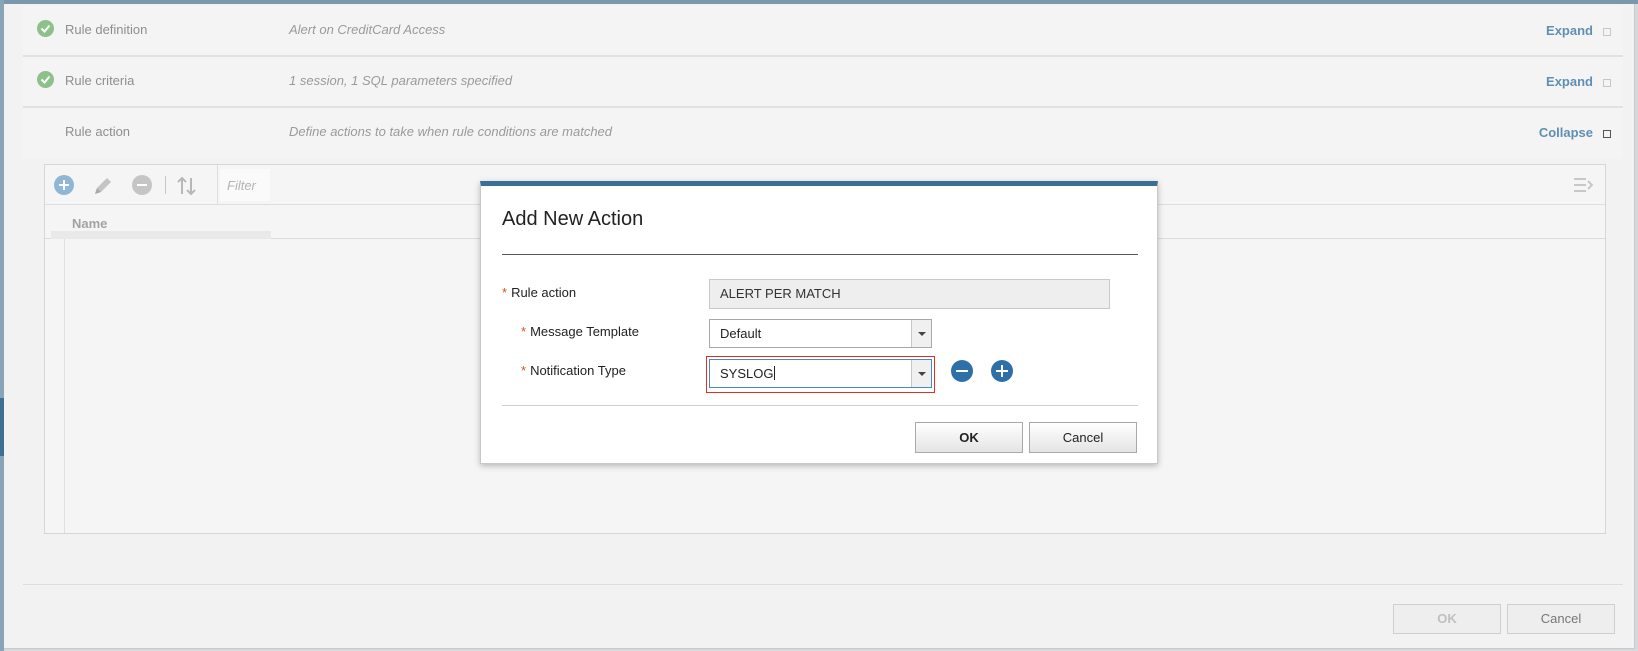 The width and height of the screenshot is (1638, 651). I want to click on message-template-label: Message Template, so click(584, 331).